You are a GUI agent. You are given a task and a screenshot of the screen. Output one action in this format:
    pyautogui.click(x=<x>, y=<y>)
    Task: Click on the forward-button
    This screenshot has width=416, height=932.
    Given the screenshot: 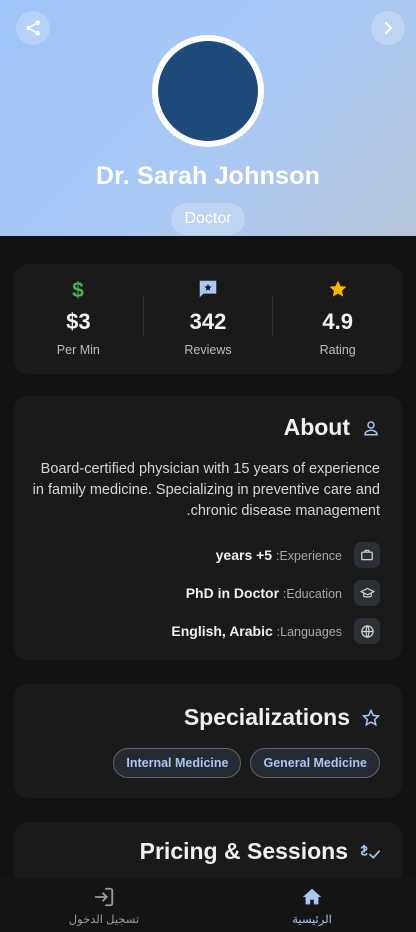 What is the action you would take?
    pyautogui.click(x=388, y=28)
    